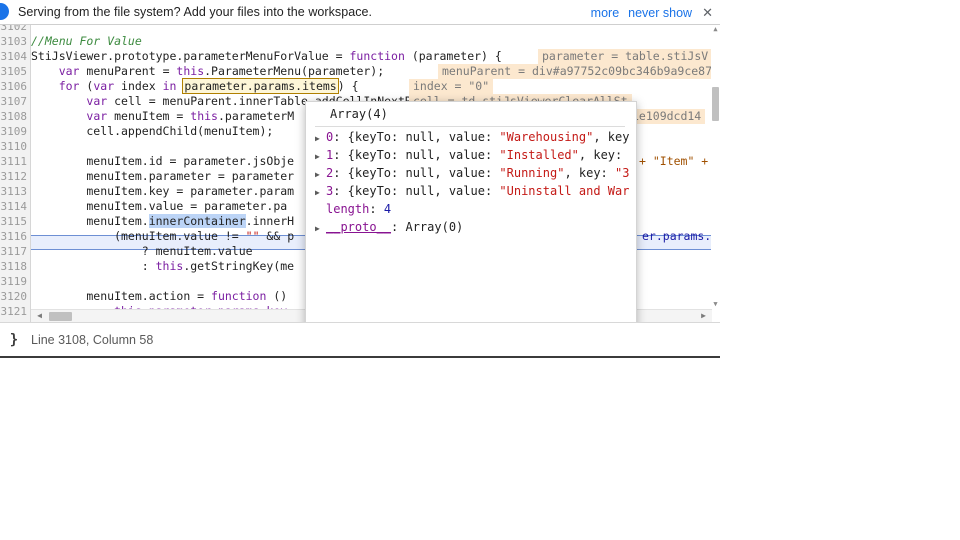 The height and width of the screenshot is (540, 960). I want to click on code-token: ? menuItem.value, so click(142, 251).